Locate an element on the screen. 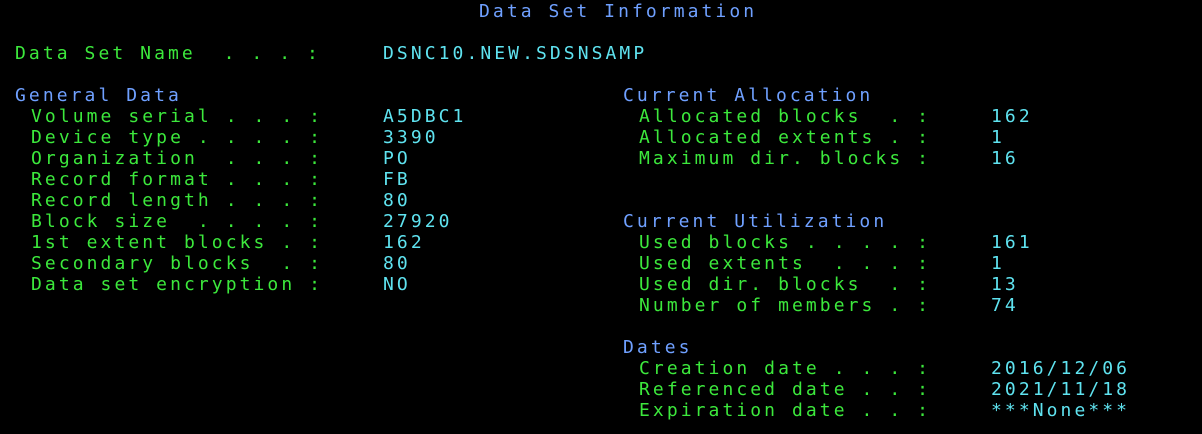  first-extent-blocks-label: 1st extent blocks . : is located at coordinates (177, 242).